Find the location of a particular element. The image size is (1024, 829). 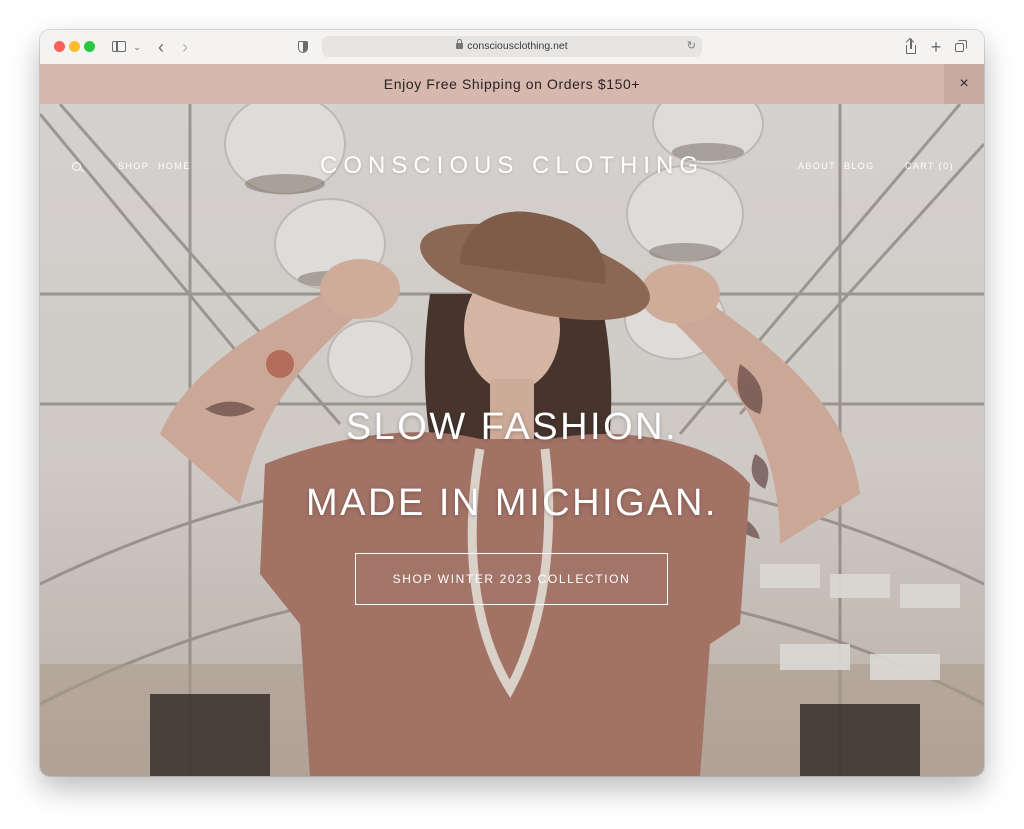

address-bar: consciousclothing.net ↻ is located at coordinates (512, 46).